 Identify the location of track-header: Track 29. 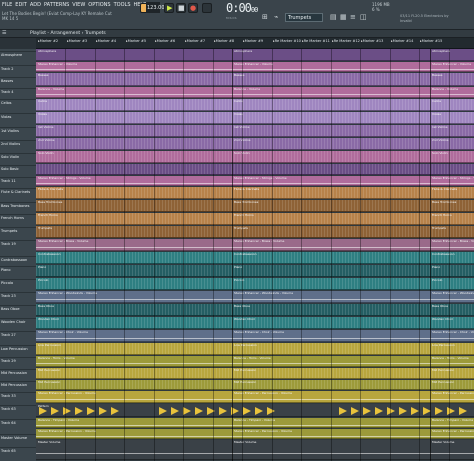
(8, 361).